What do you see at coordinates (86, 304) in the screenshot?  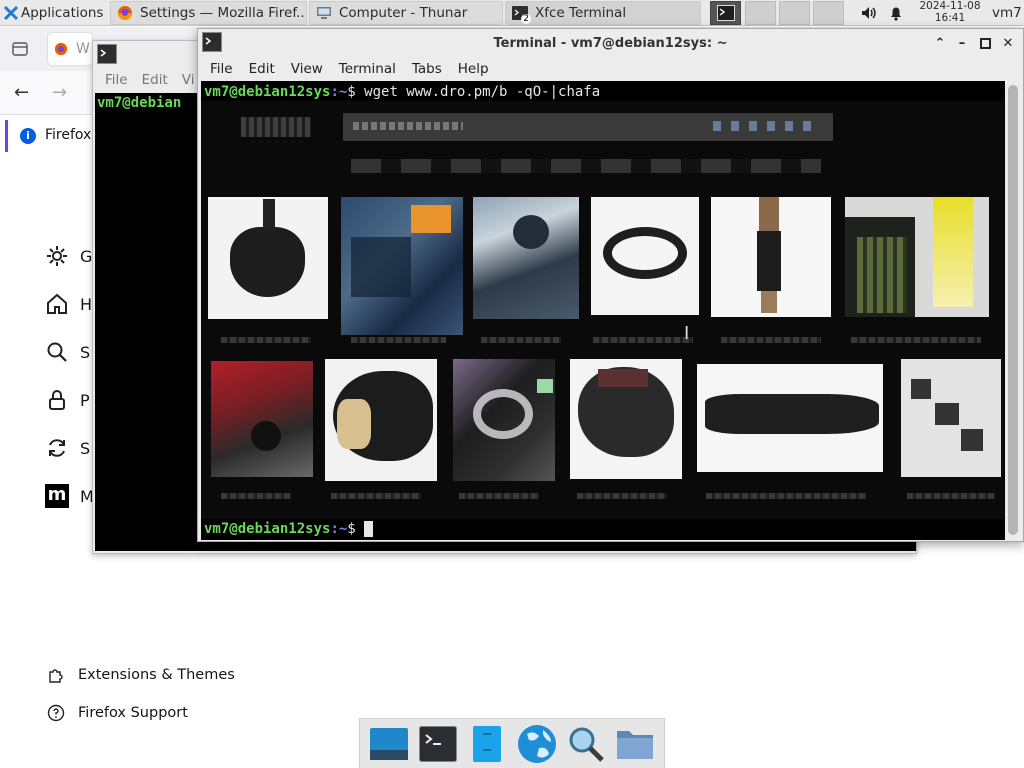 I see `sidebar-item-label: H` at bounding box center [86, 304].